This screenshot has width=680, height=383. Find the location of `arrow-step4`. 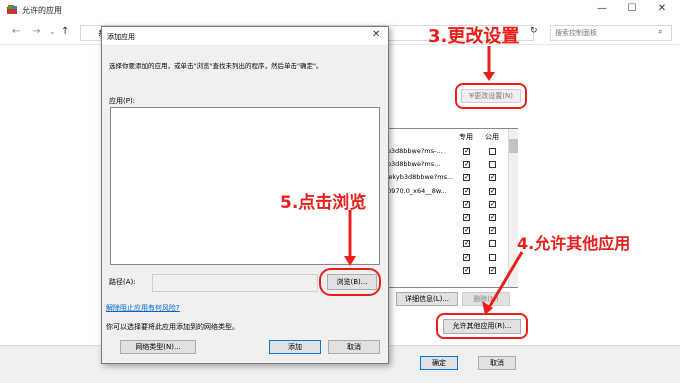

arrow-step4 is located at coordinates (506, 279).